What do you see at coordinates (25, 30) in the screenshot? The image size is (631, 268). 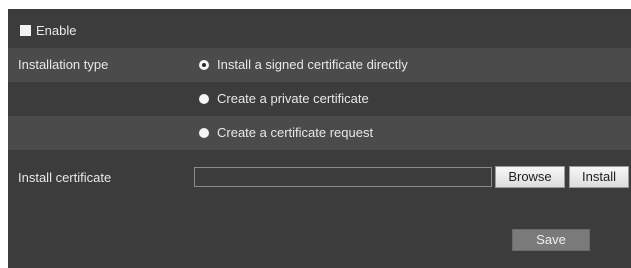 I see `enable-checkbox` at bounding box center [25, 30].